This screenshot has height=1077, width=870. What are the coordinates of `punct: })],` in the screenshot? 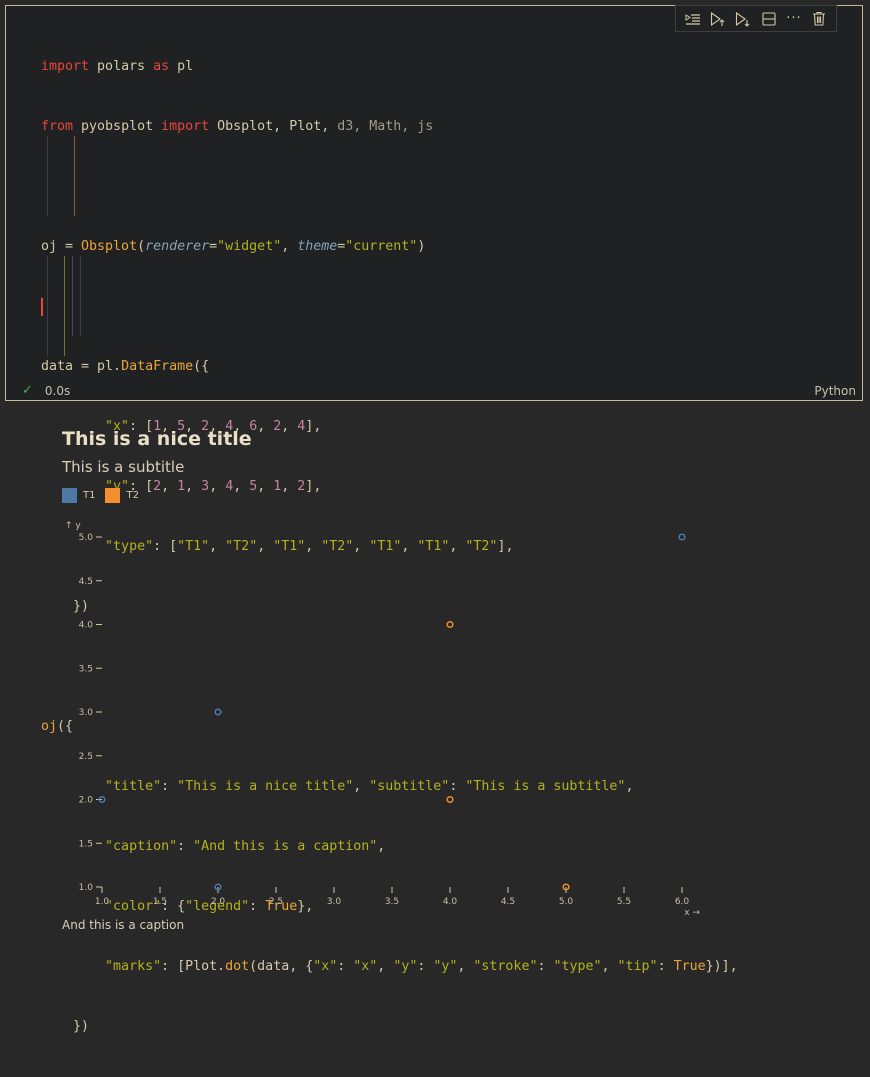 It's located at (721, 966).